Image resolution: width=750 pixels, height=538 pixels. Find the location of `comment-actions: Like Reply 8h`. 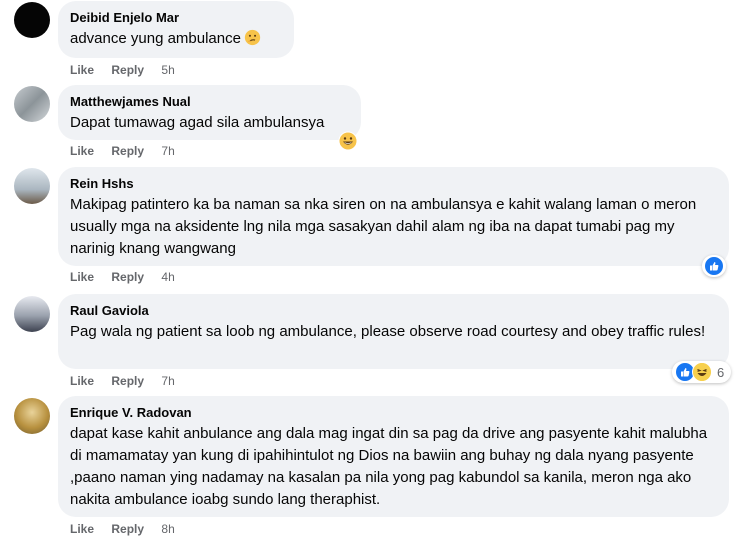

comment-actions: Like Reply 8h is located at coordinates (122, 529).